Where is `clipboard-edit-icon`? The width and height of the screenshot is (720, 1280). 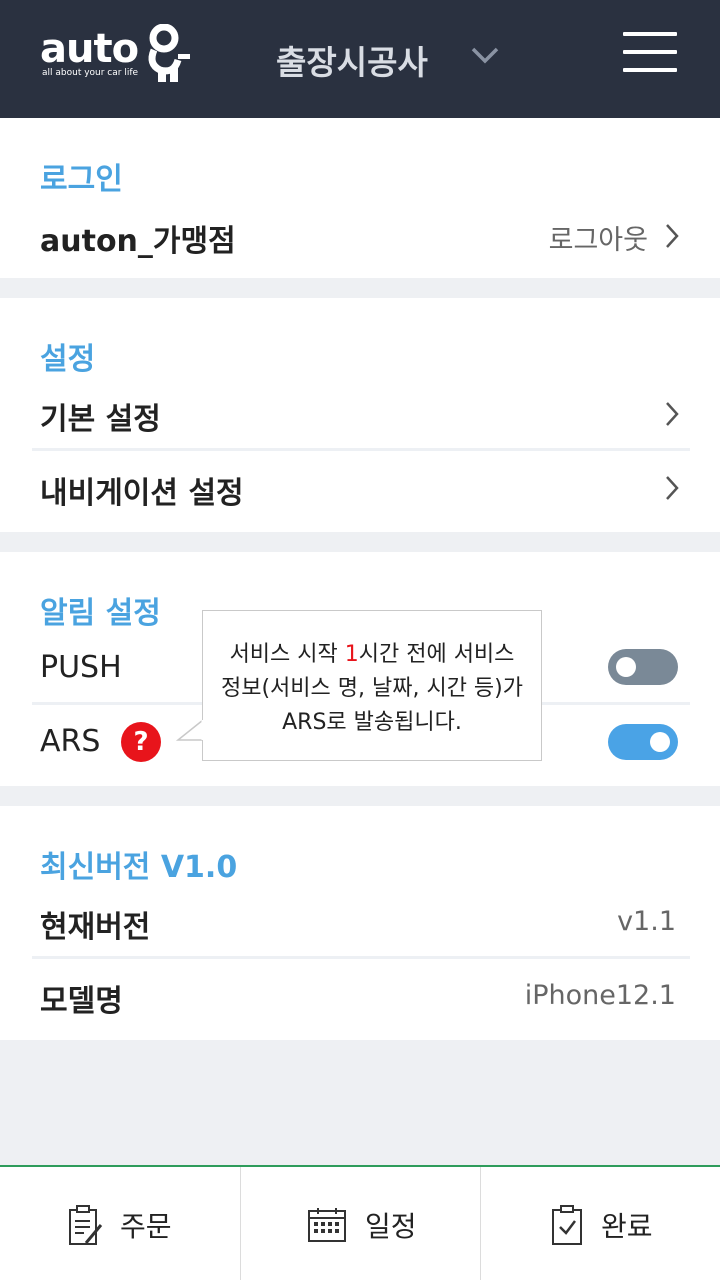 clipboard-edit-icon is located at coordinates (86, 1225).